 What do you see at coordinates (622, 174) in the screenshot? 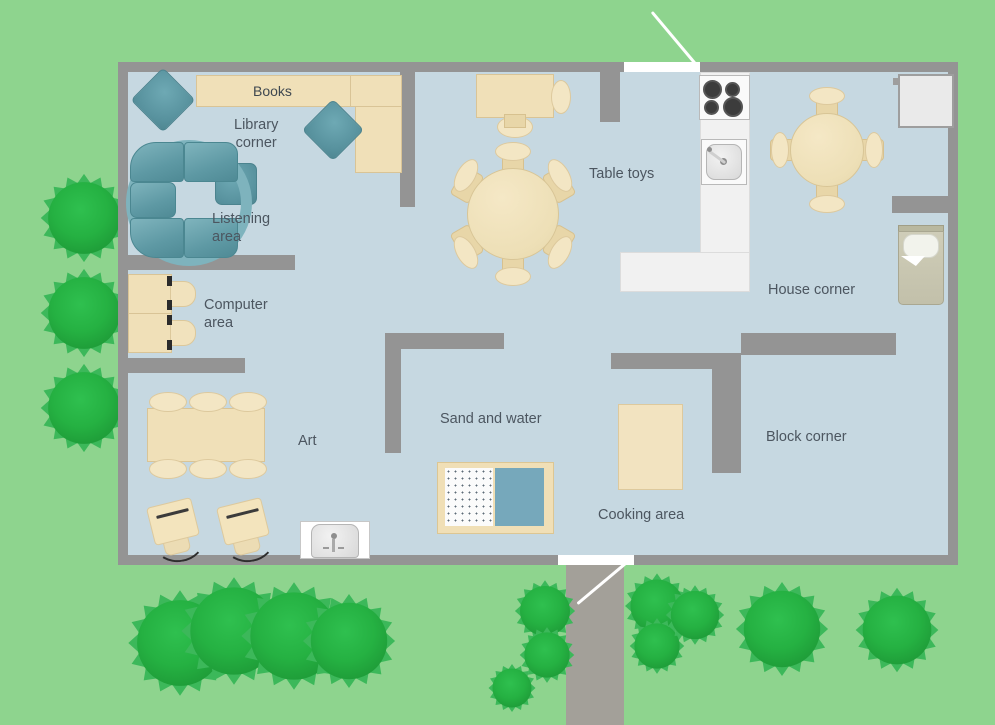
I see `label-table-toys: Table toys` at bounding box center [622, 174].